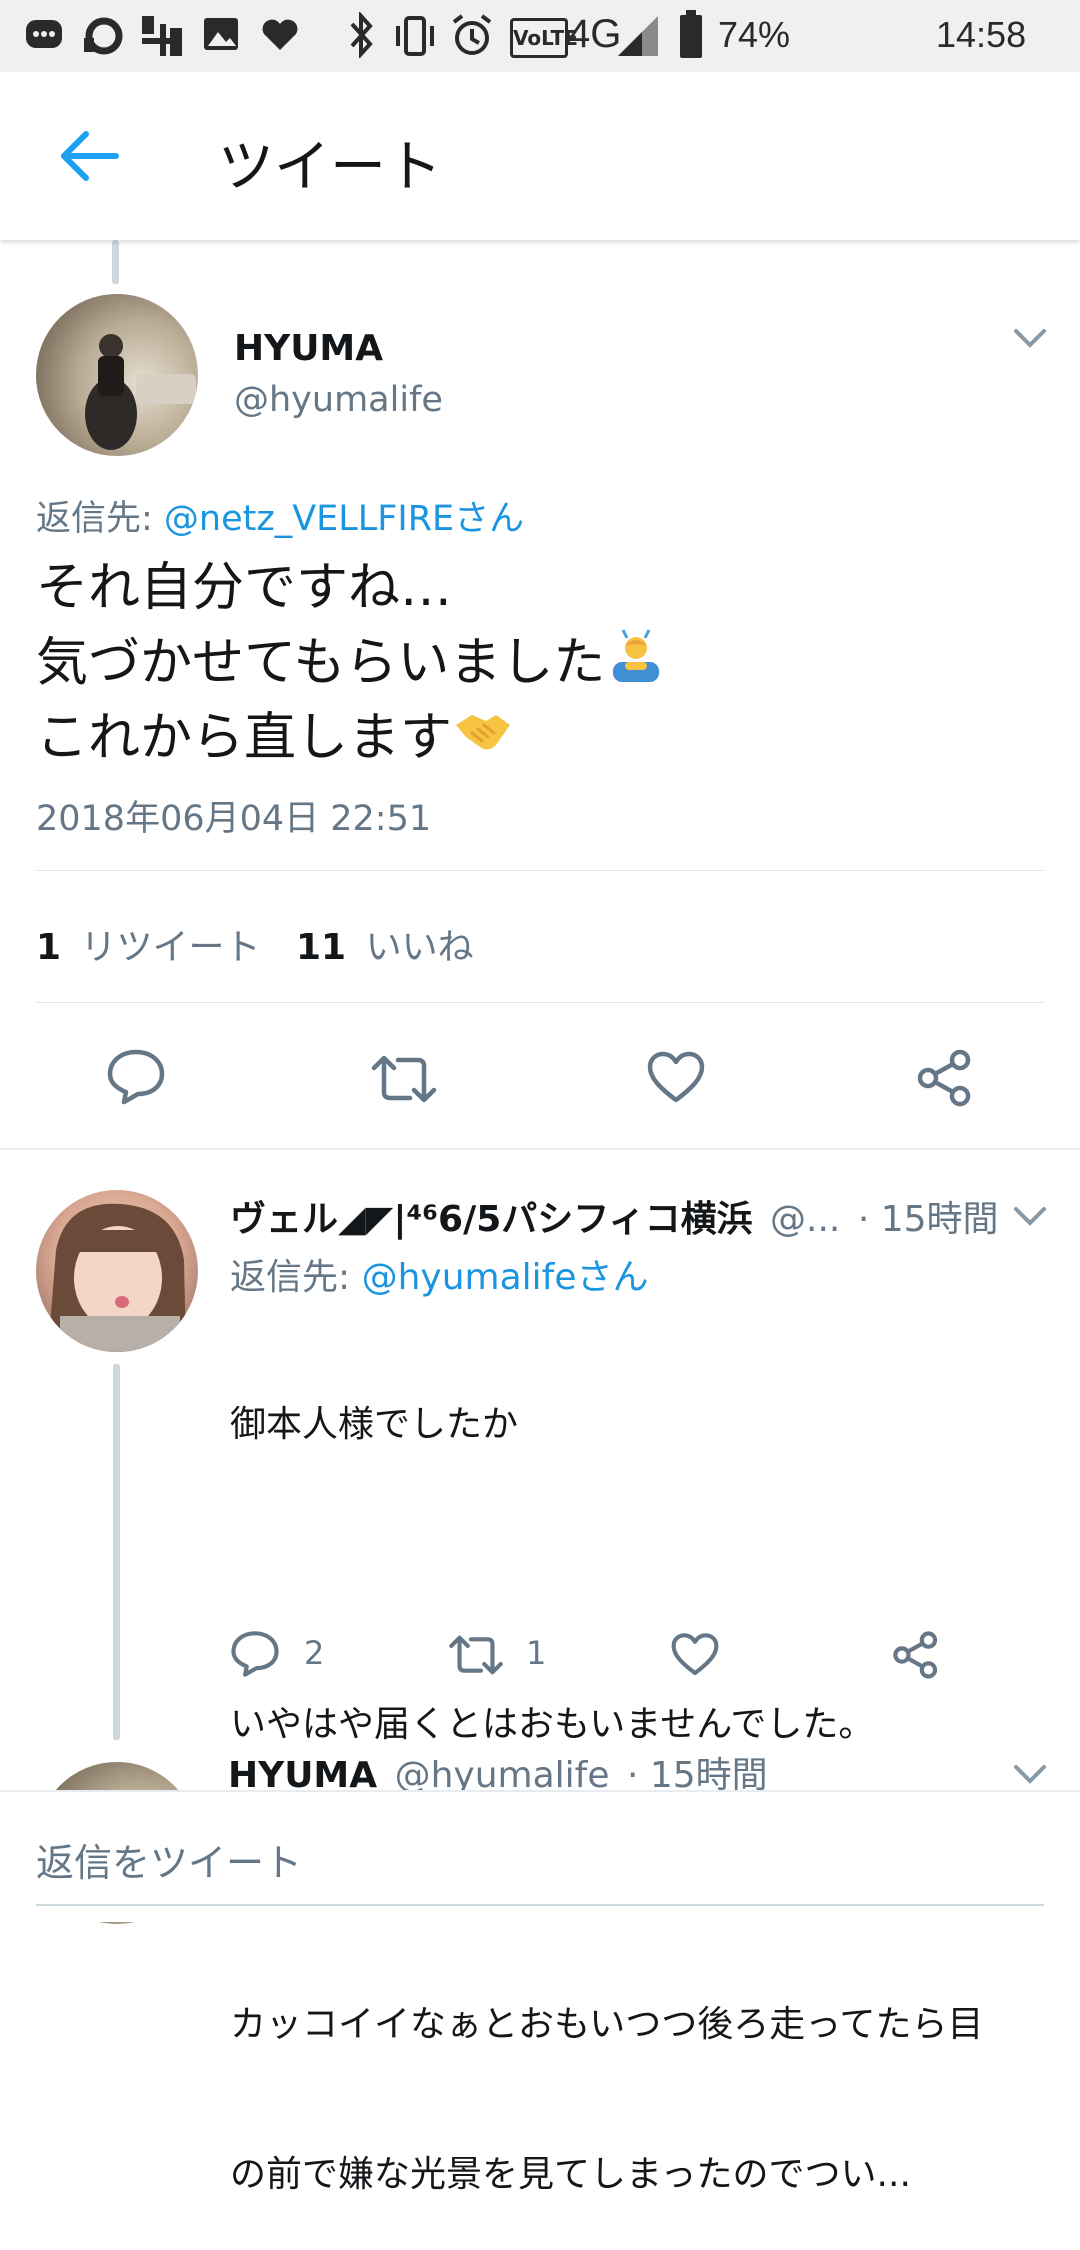 The height and width of the screenshot is (2250, 1080). What do you see at coordinates (415, 36) in the screenshot?
I see `vibrate-icon` at bounding box center [415, 36].